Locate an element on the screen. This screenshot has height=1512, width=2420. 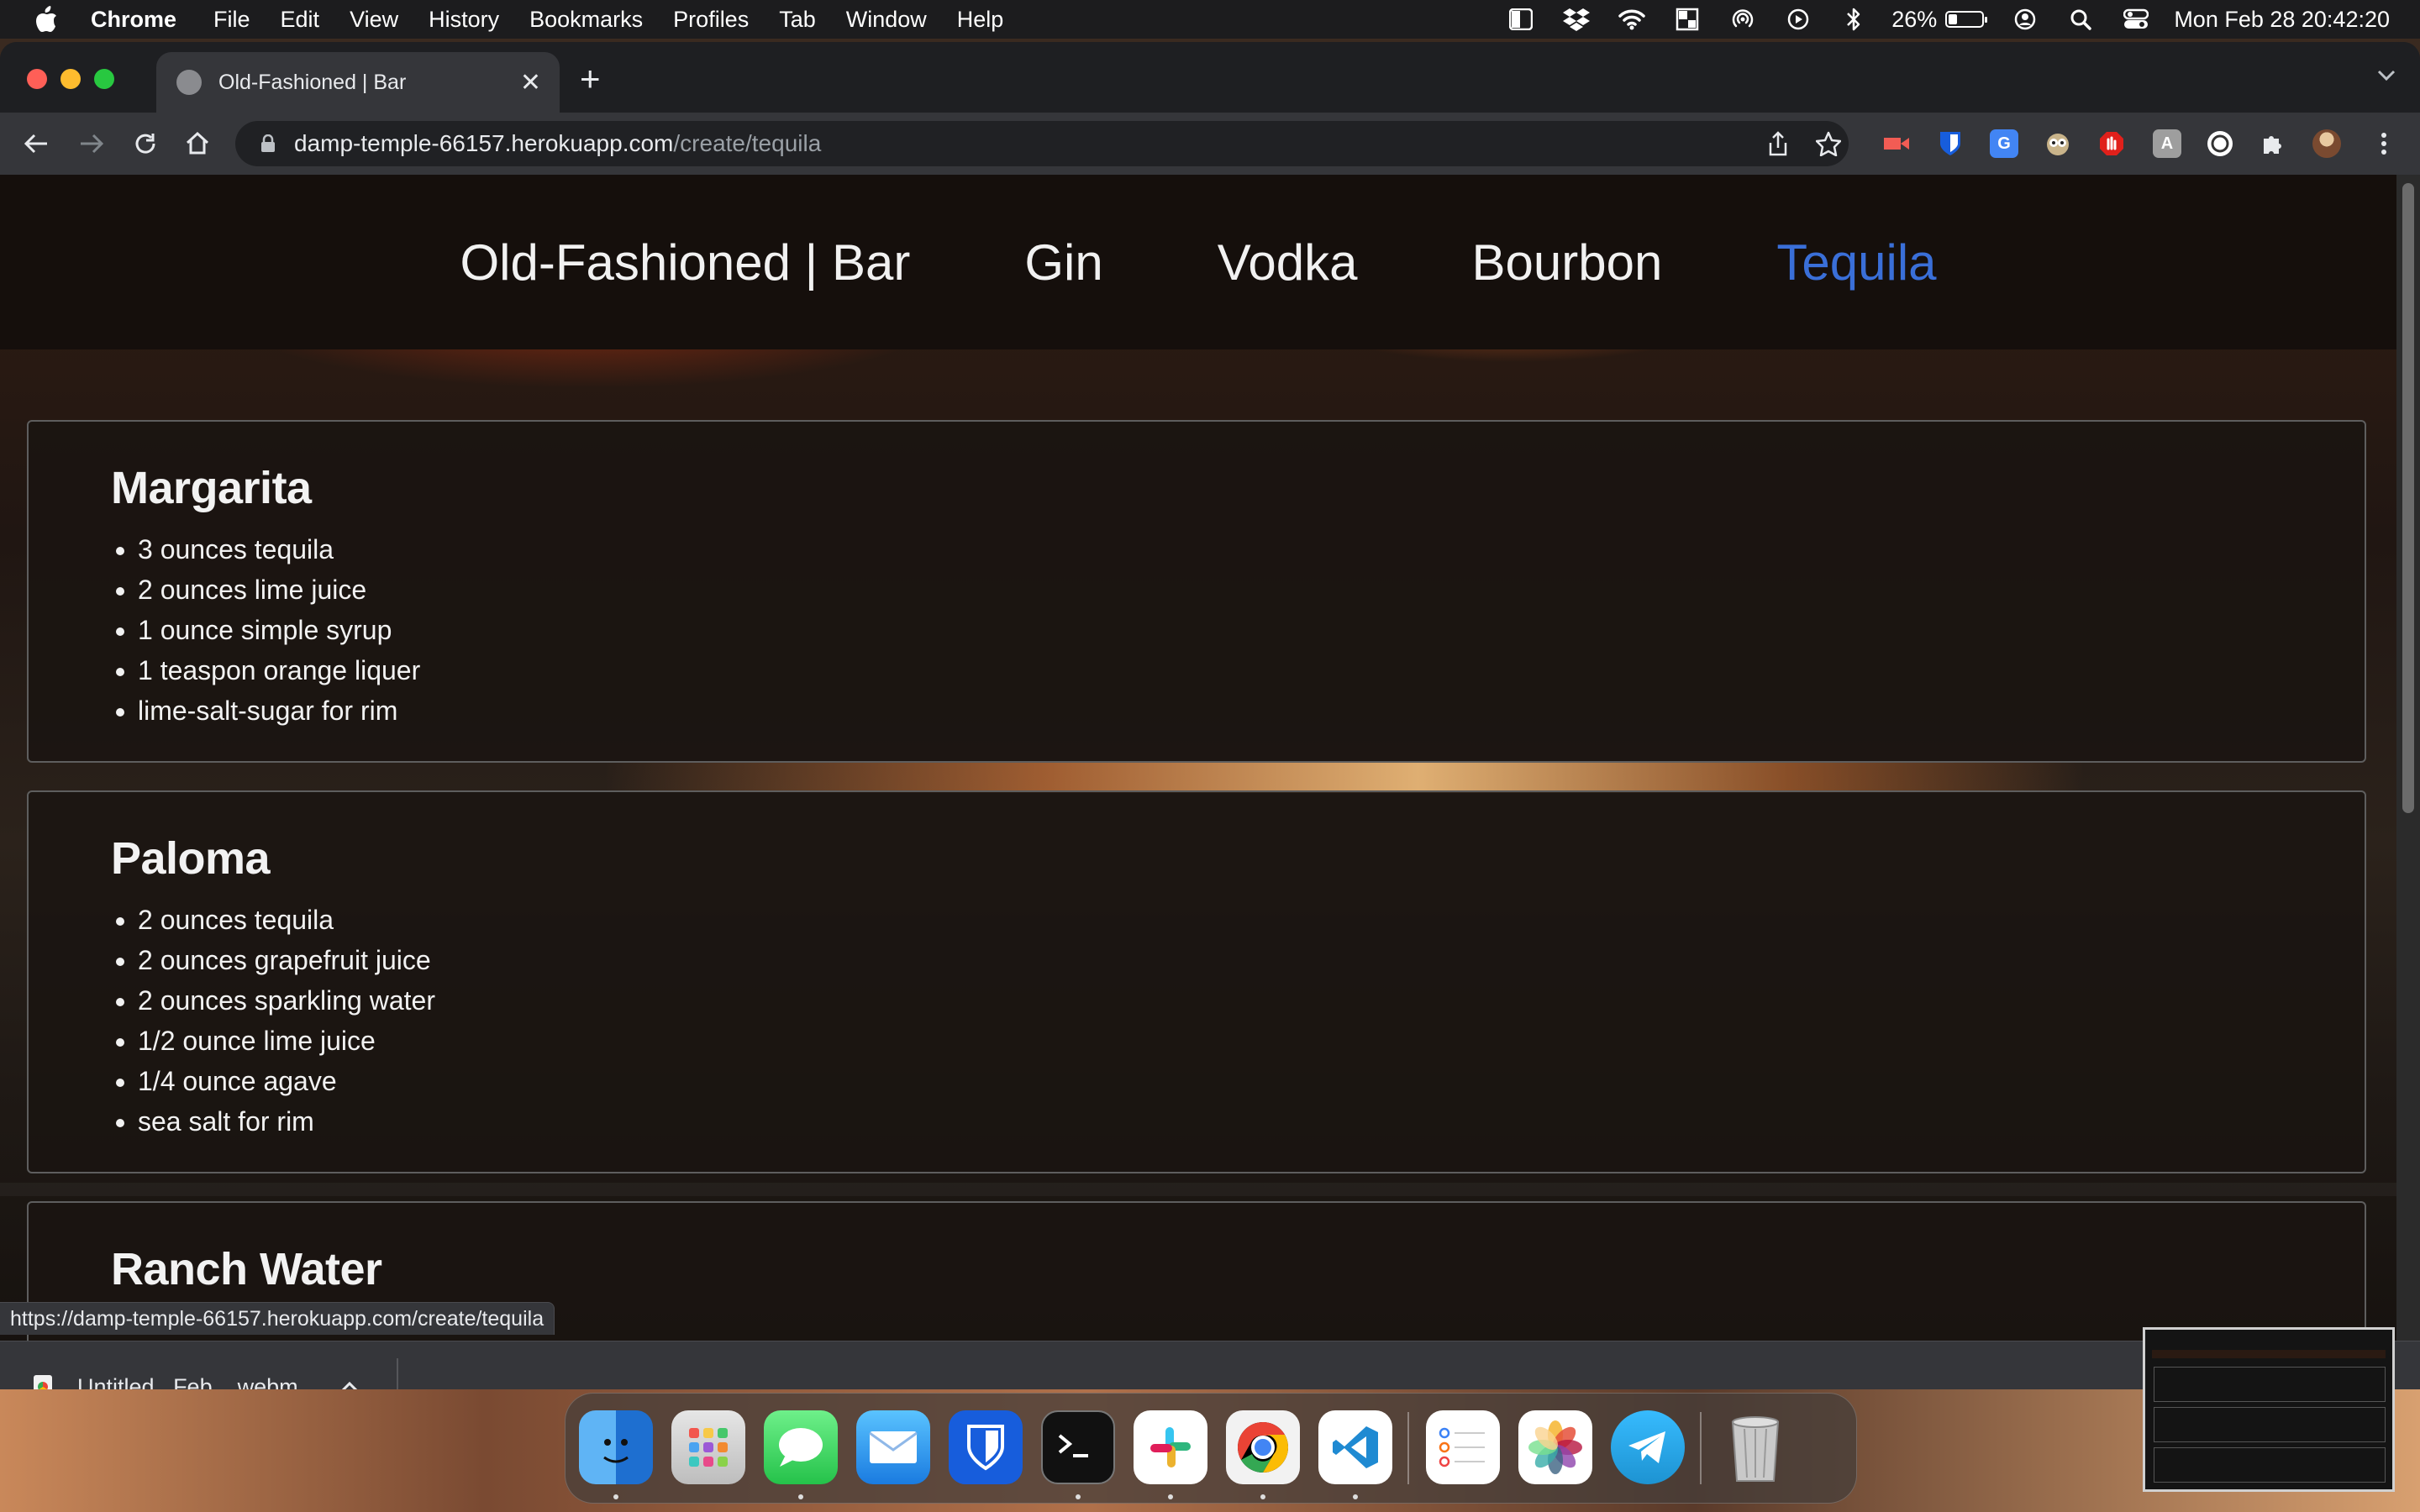
forward-button is located at coordinates (92, 143).